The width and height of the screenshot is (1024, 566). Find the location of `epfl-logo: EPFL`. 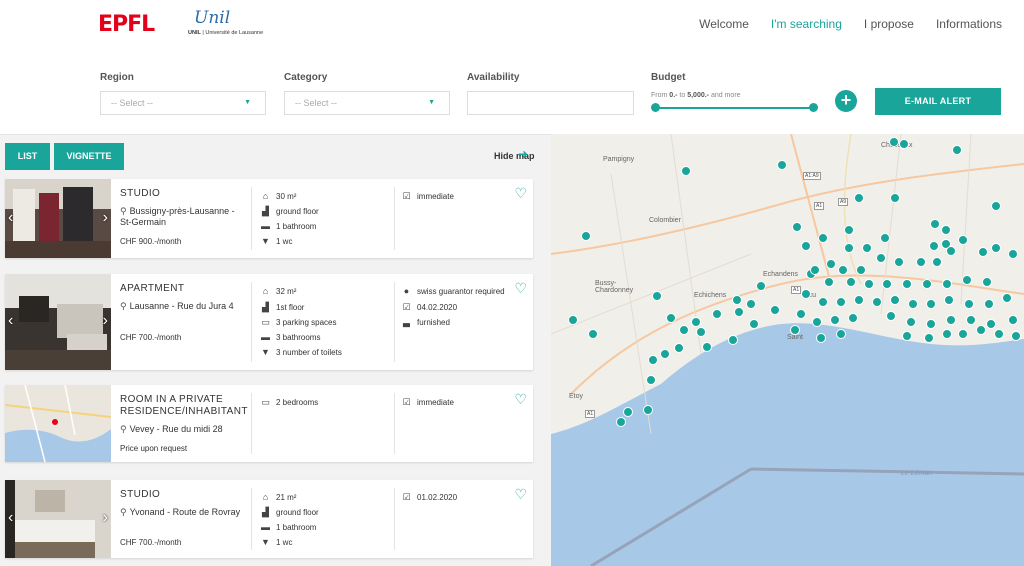

epfl-logo: EPFL is located at coordinates (126, 24).